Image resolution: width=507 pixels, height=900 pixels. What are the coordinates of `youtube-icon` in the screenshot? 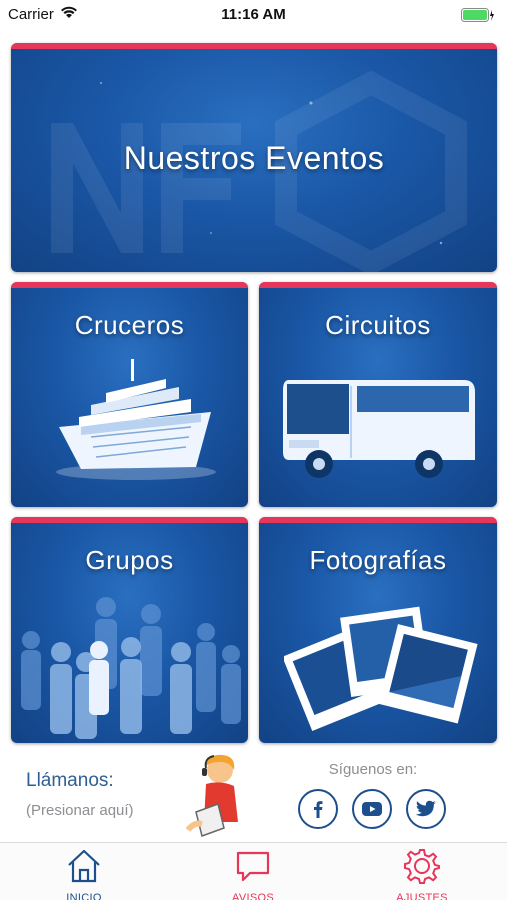 It's located at (372, 809).